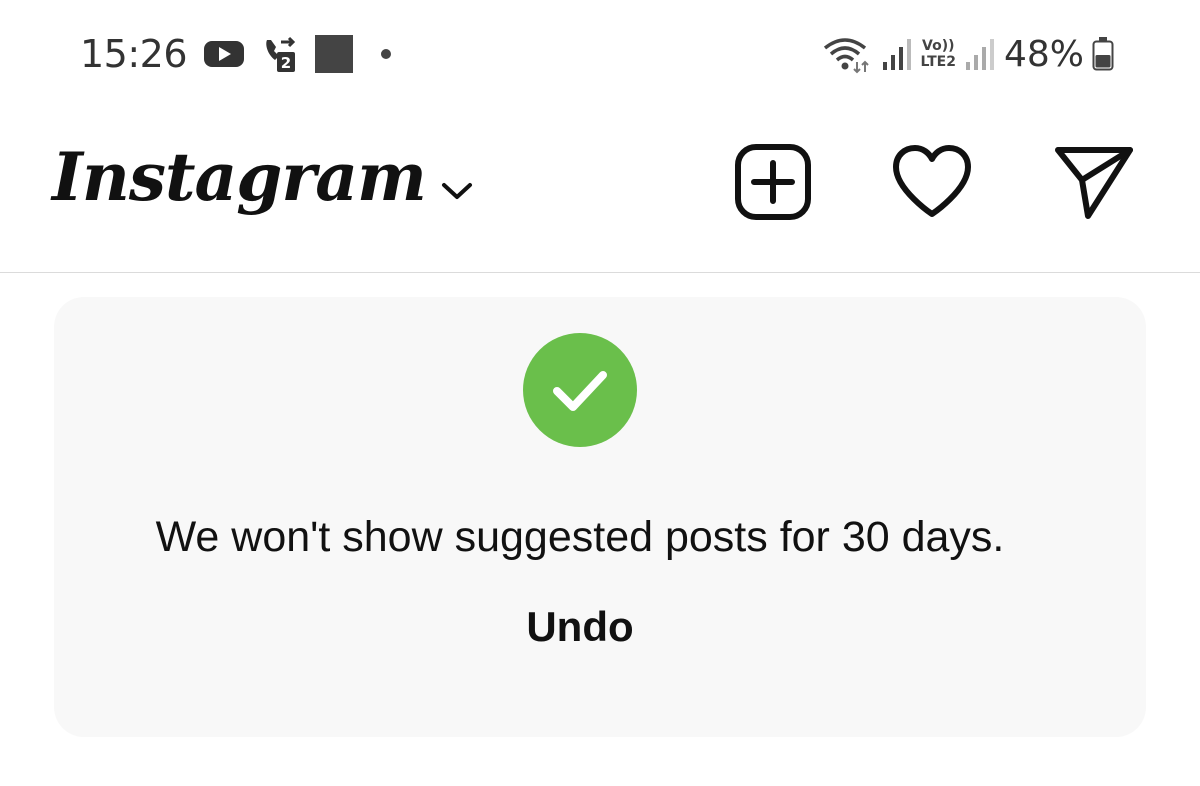 Image resolution: width=1200 pixels, height=786 pixels. Describe the element at coordinates (1043, 54) in the screenshot. I see `battery-percent: 48%` at that location.